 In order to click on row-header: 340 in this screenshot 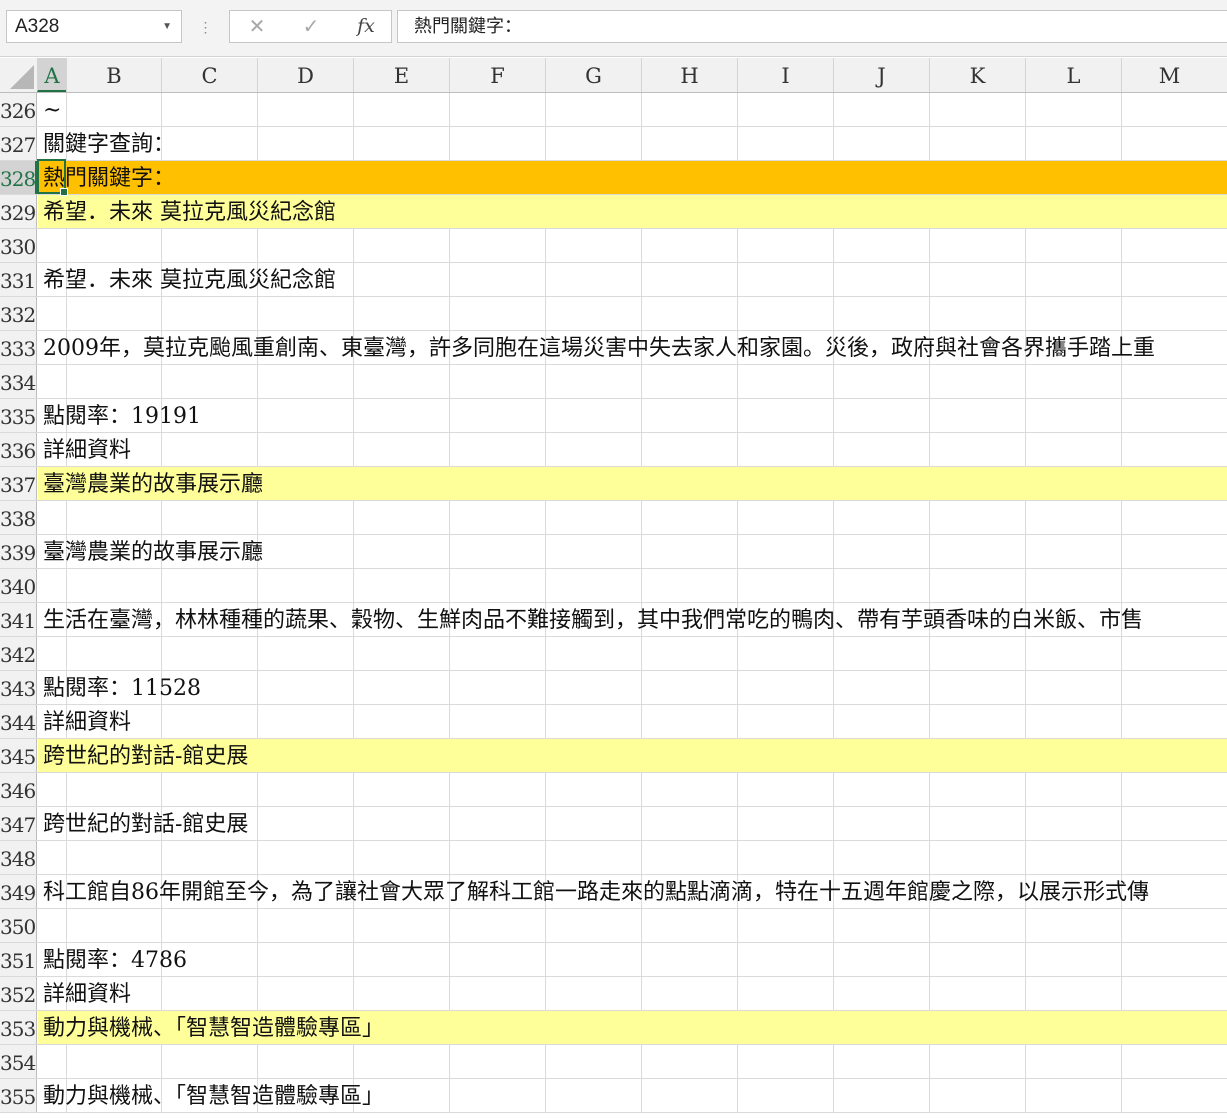, I will do `click(18, 585)`.